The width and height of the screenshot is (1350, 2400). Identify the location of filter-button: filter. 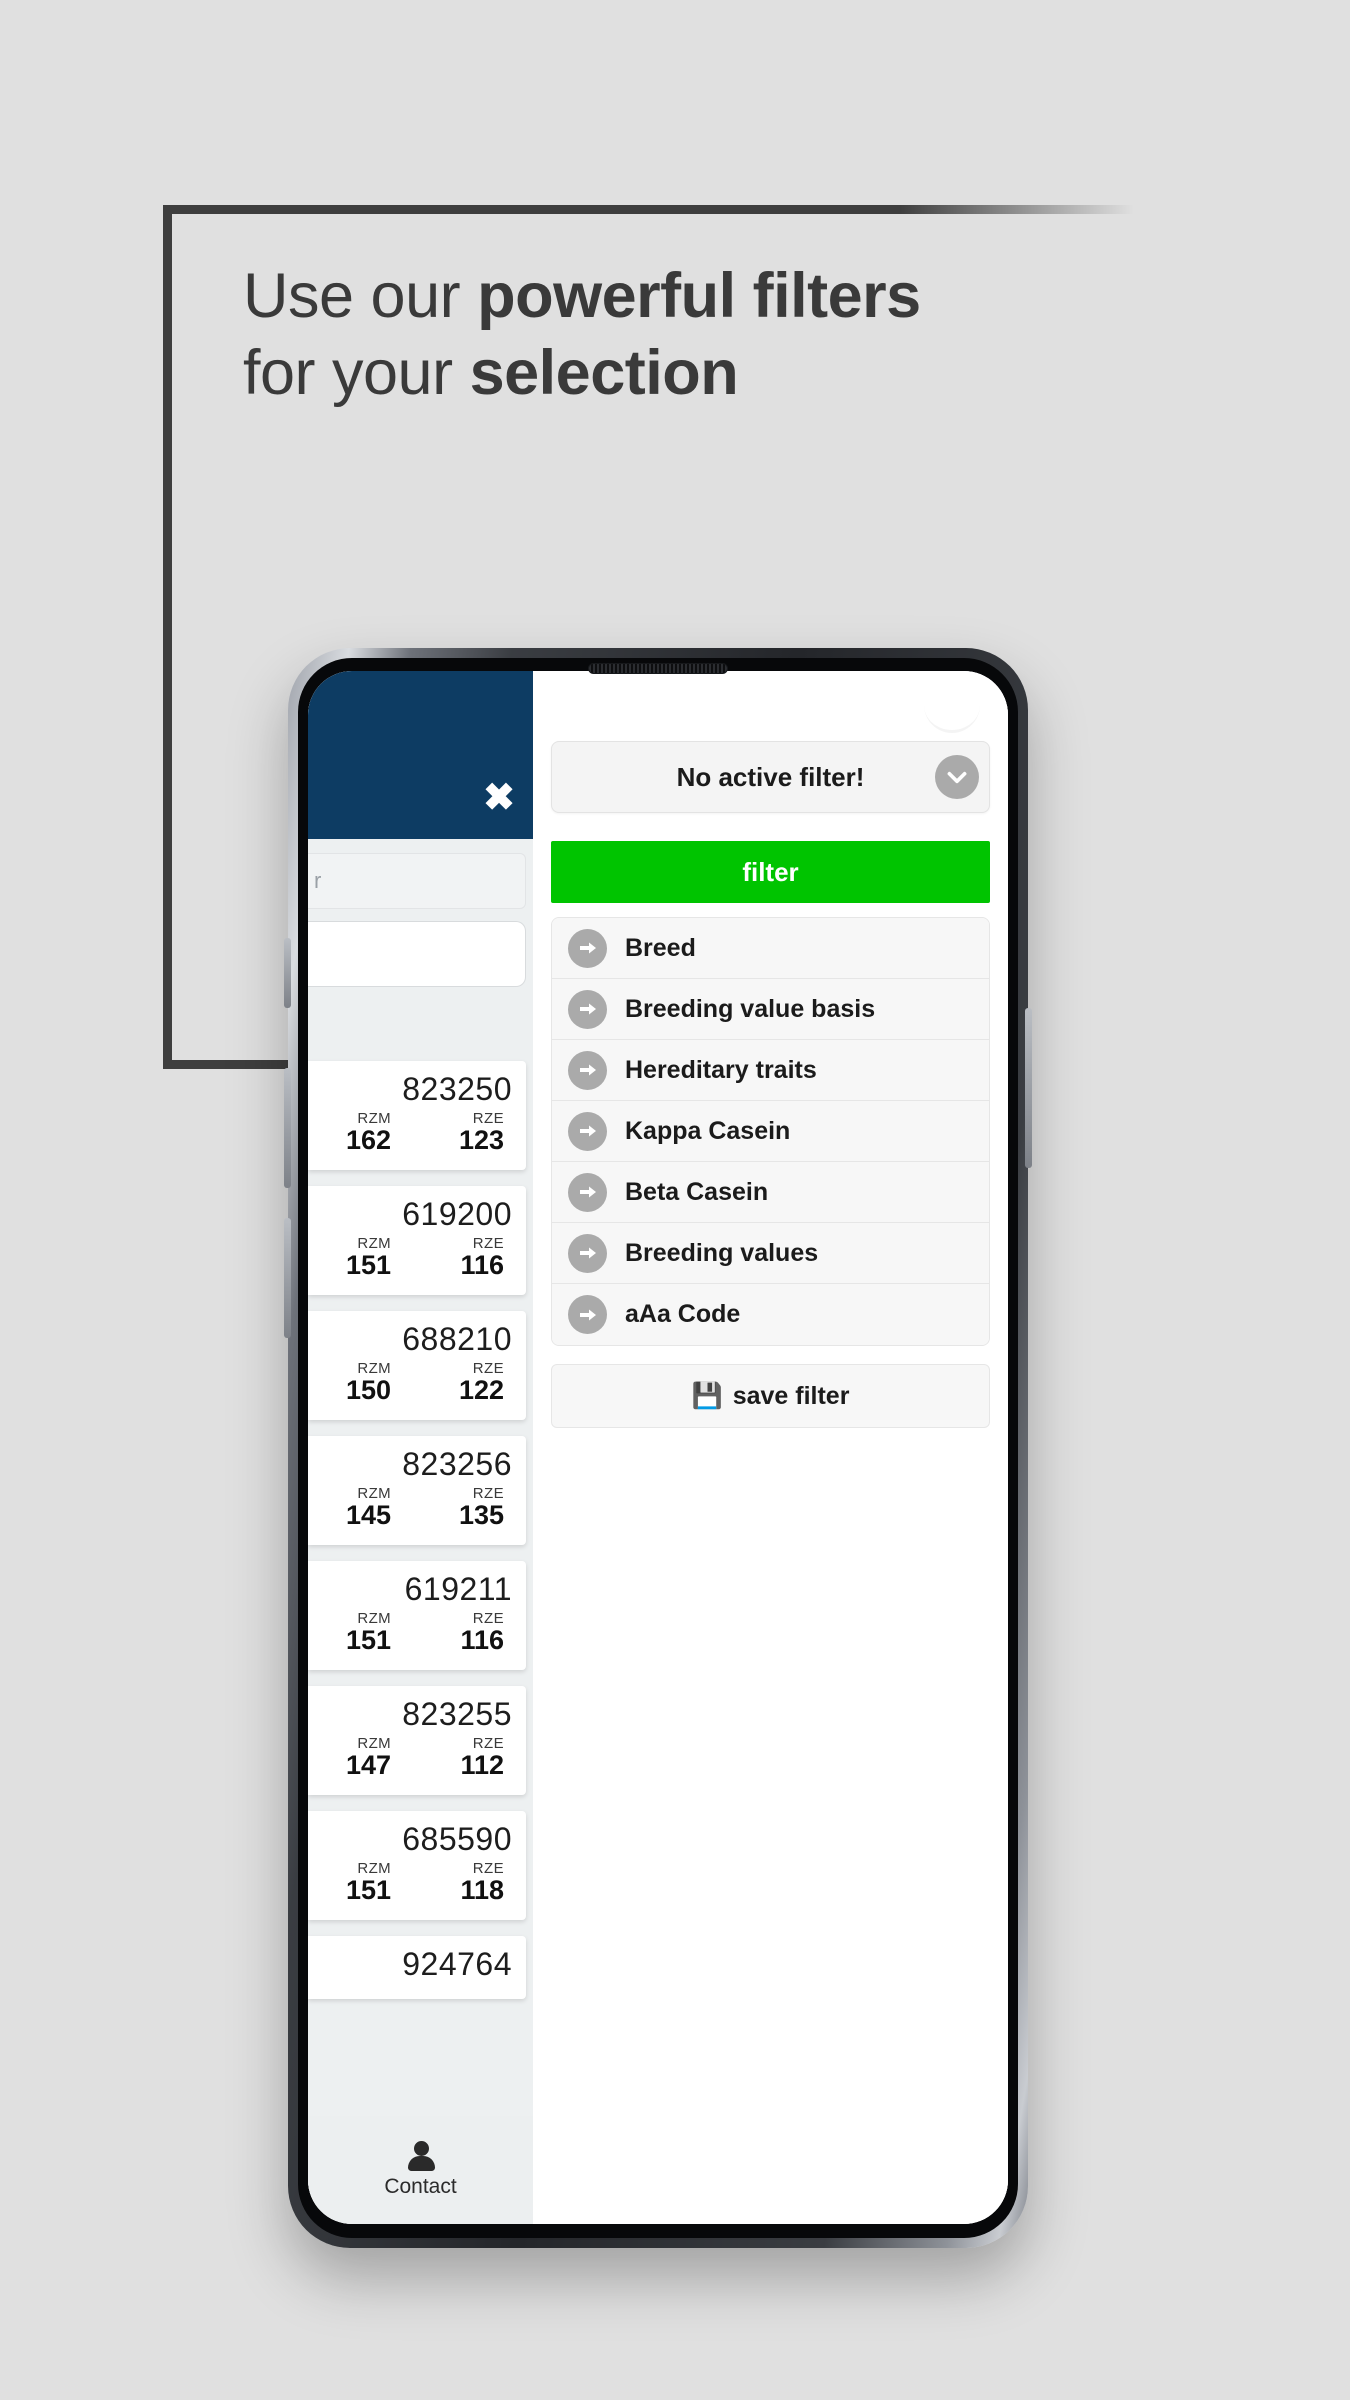
(770, 872).